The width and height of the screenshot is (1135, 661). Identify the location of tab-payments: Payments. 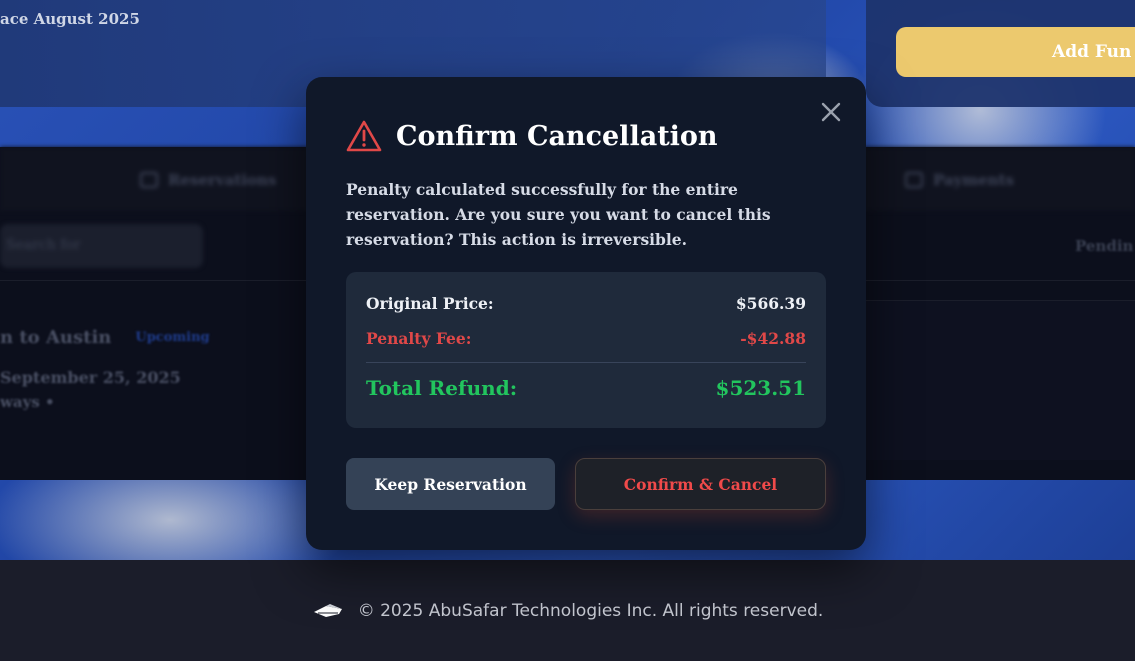
(959, 180).